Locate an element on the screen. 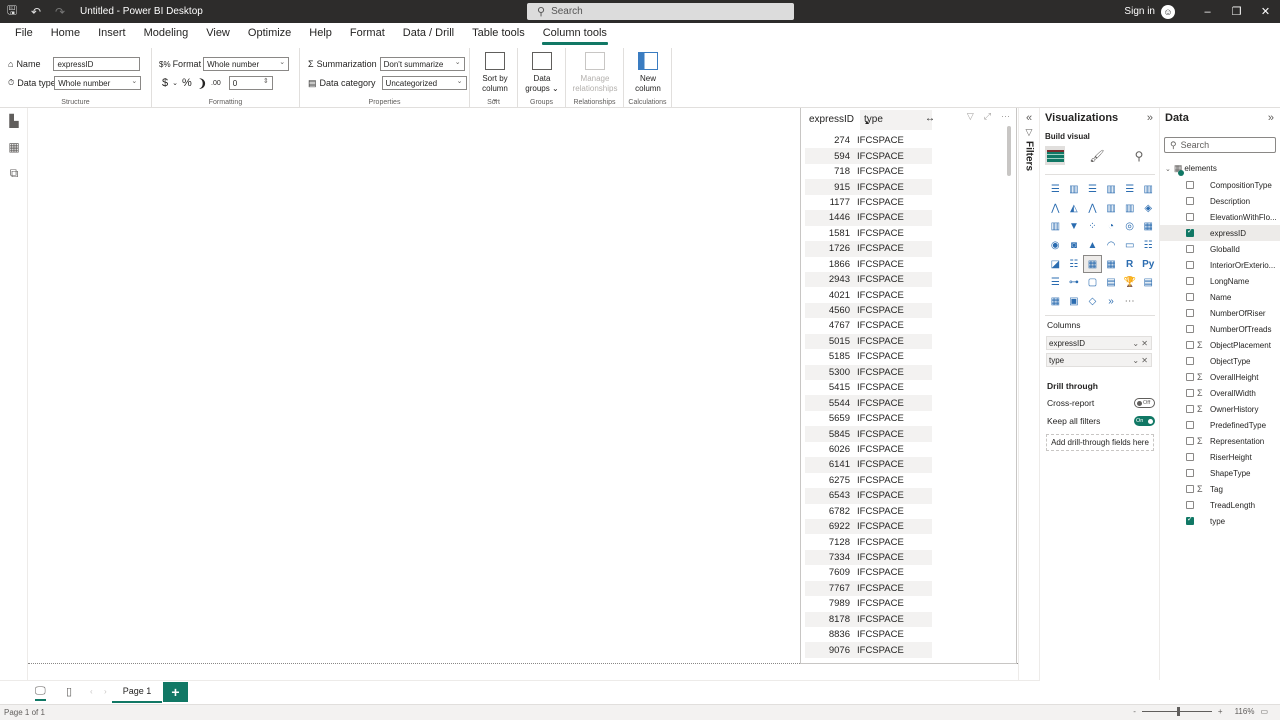 The height and width of the screenshot is (720, 1280). 100-column-visual-icon: ▥ is located at coordinates (1148, 189).